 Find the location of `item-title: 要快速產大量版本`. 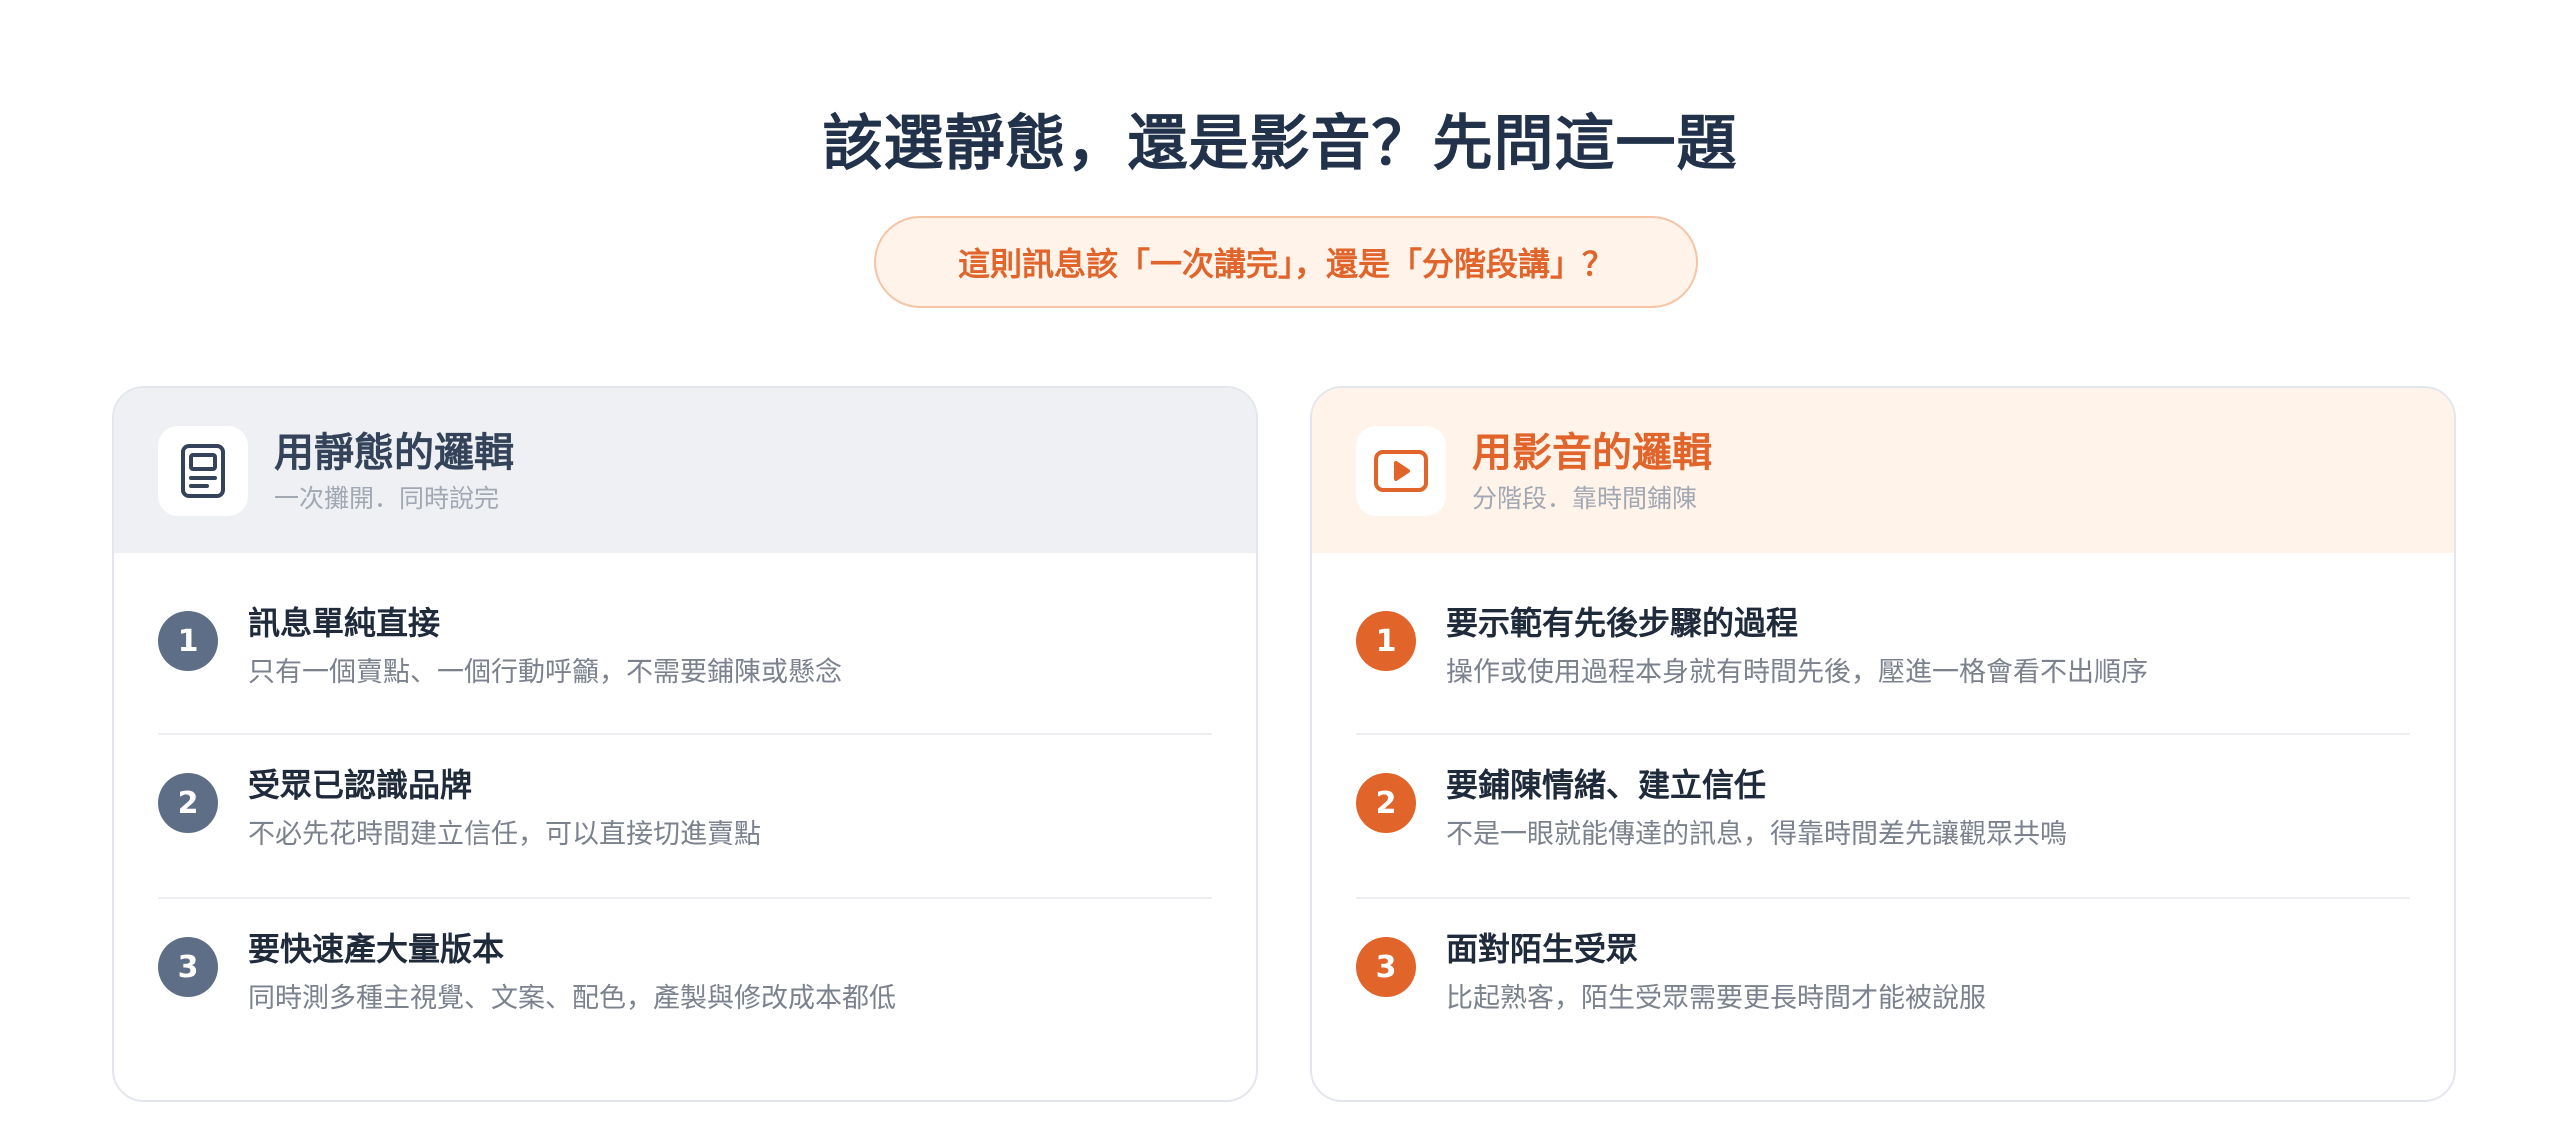

item-title: 要快速產大量版本 is located at coordinates (376, 949).